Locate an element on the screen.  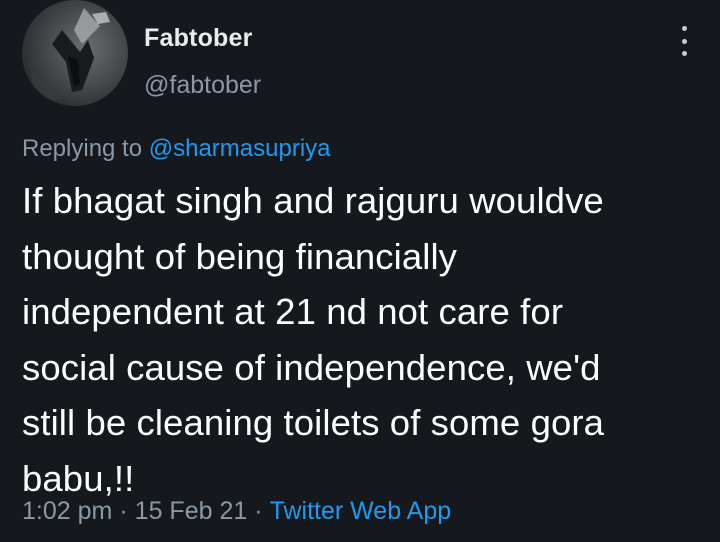
more-options-icon is located at coordinates (684, 41).